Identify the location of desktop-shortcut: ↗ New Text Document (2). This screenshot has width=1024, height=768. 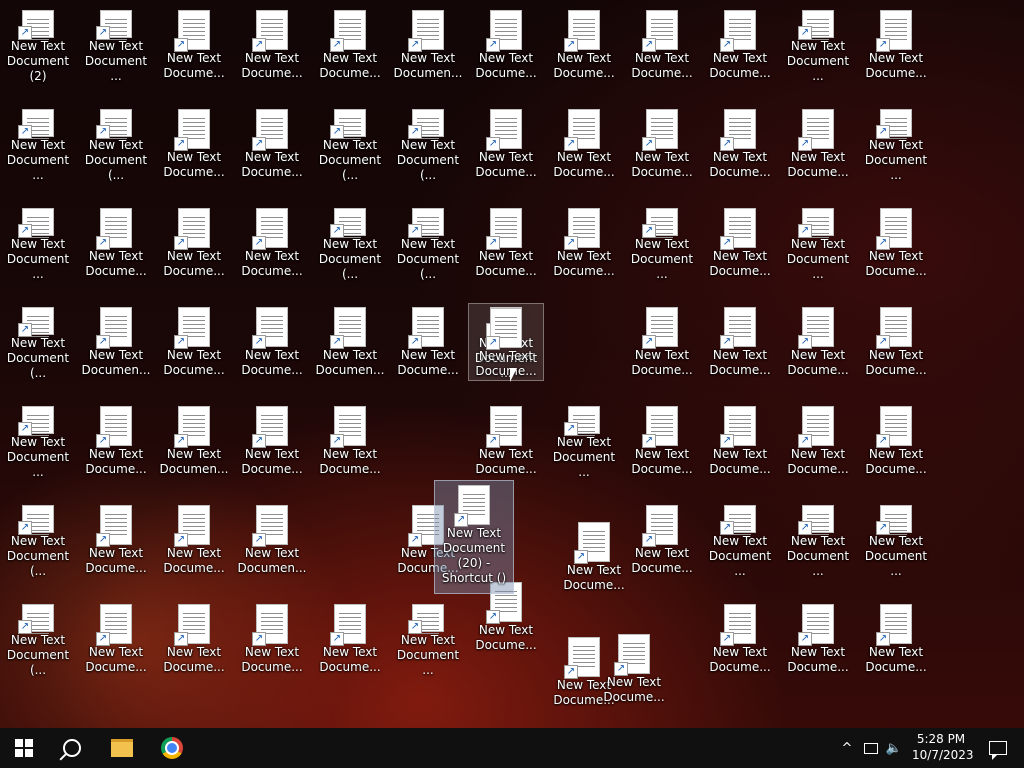
(38, 45).